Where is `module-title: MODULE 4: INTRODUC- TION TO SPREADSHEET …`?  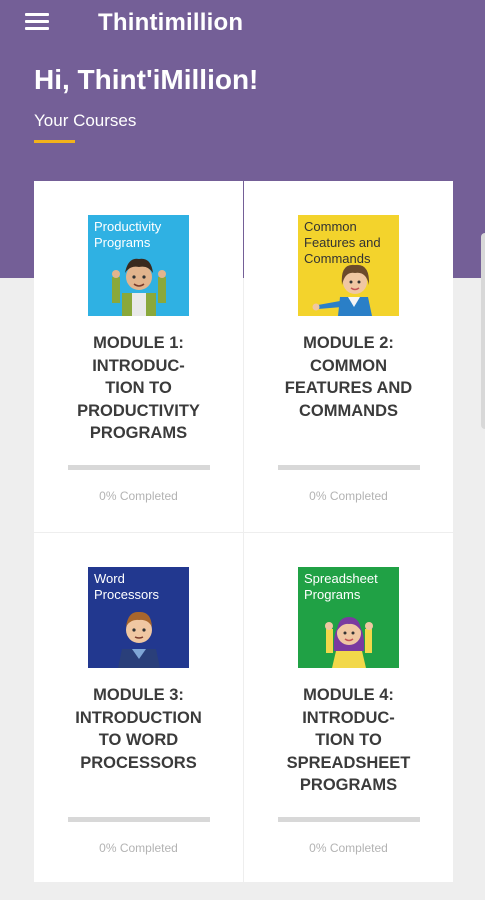
module-title: MODULE 4: INTRODUC- TION TO SPREADSHEET … is located at coordinates (348, 740).